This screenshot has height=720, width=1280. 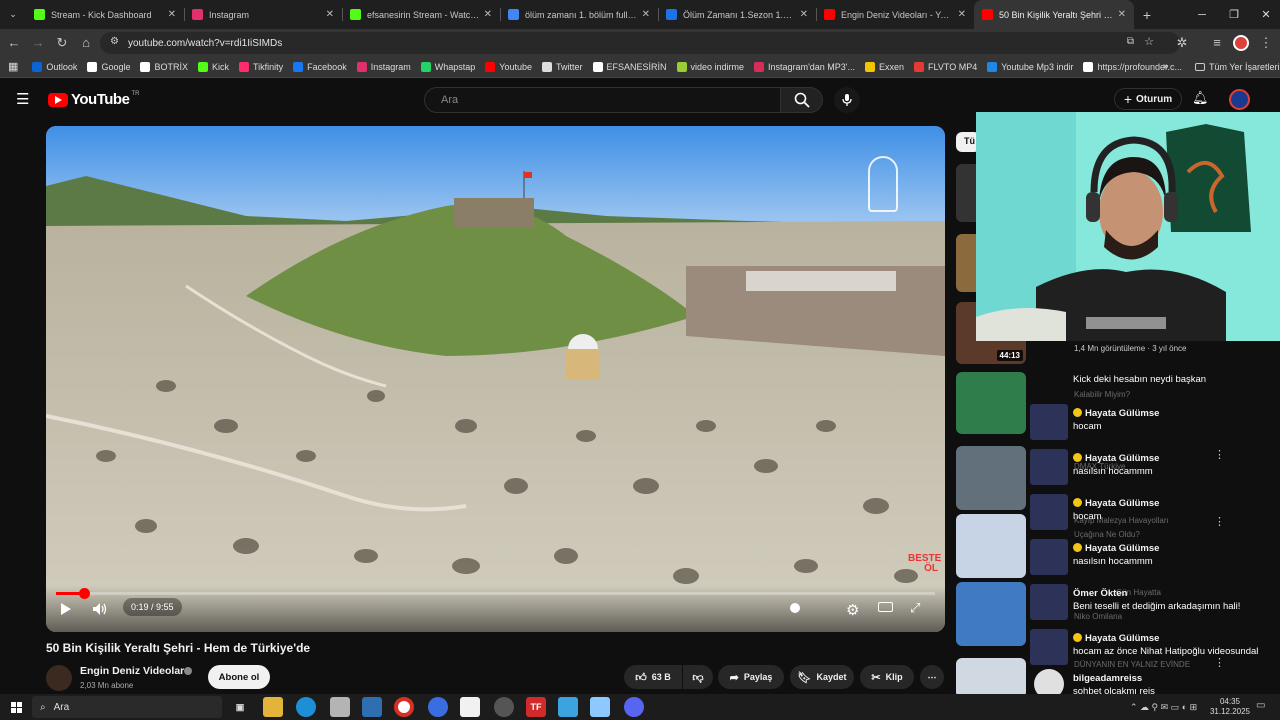 I want to click on profile-avatar, so click(x=1241, y=43).